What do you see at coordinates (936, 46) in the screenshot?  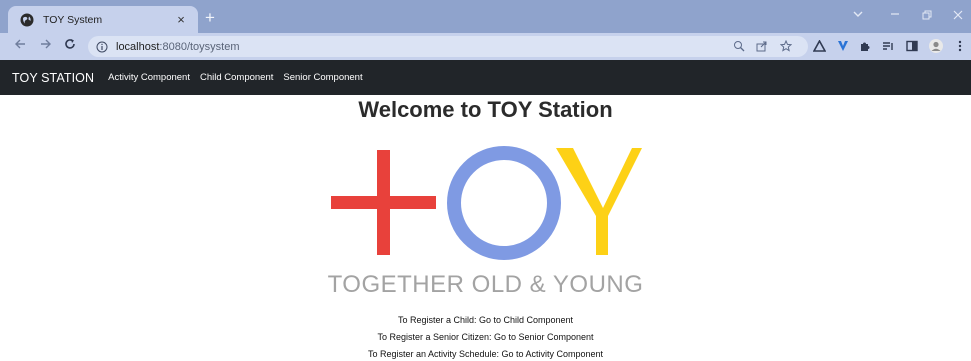 I see `profile-avatar-icon` at bounding box center [936, 46].